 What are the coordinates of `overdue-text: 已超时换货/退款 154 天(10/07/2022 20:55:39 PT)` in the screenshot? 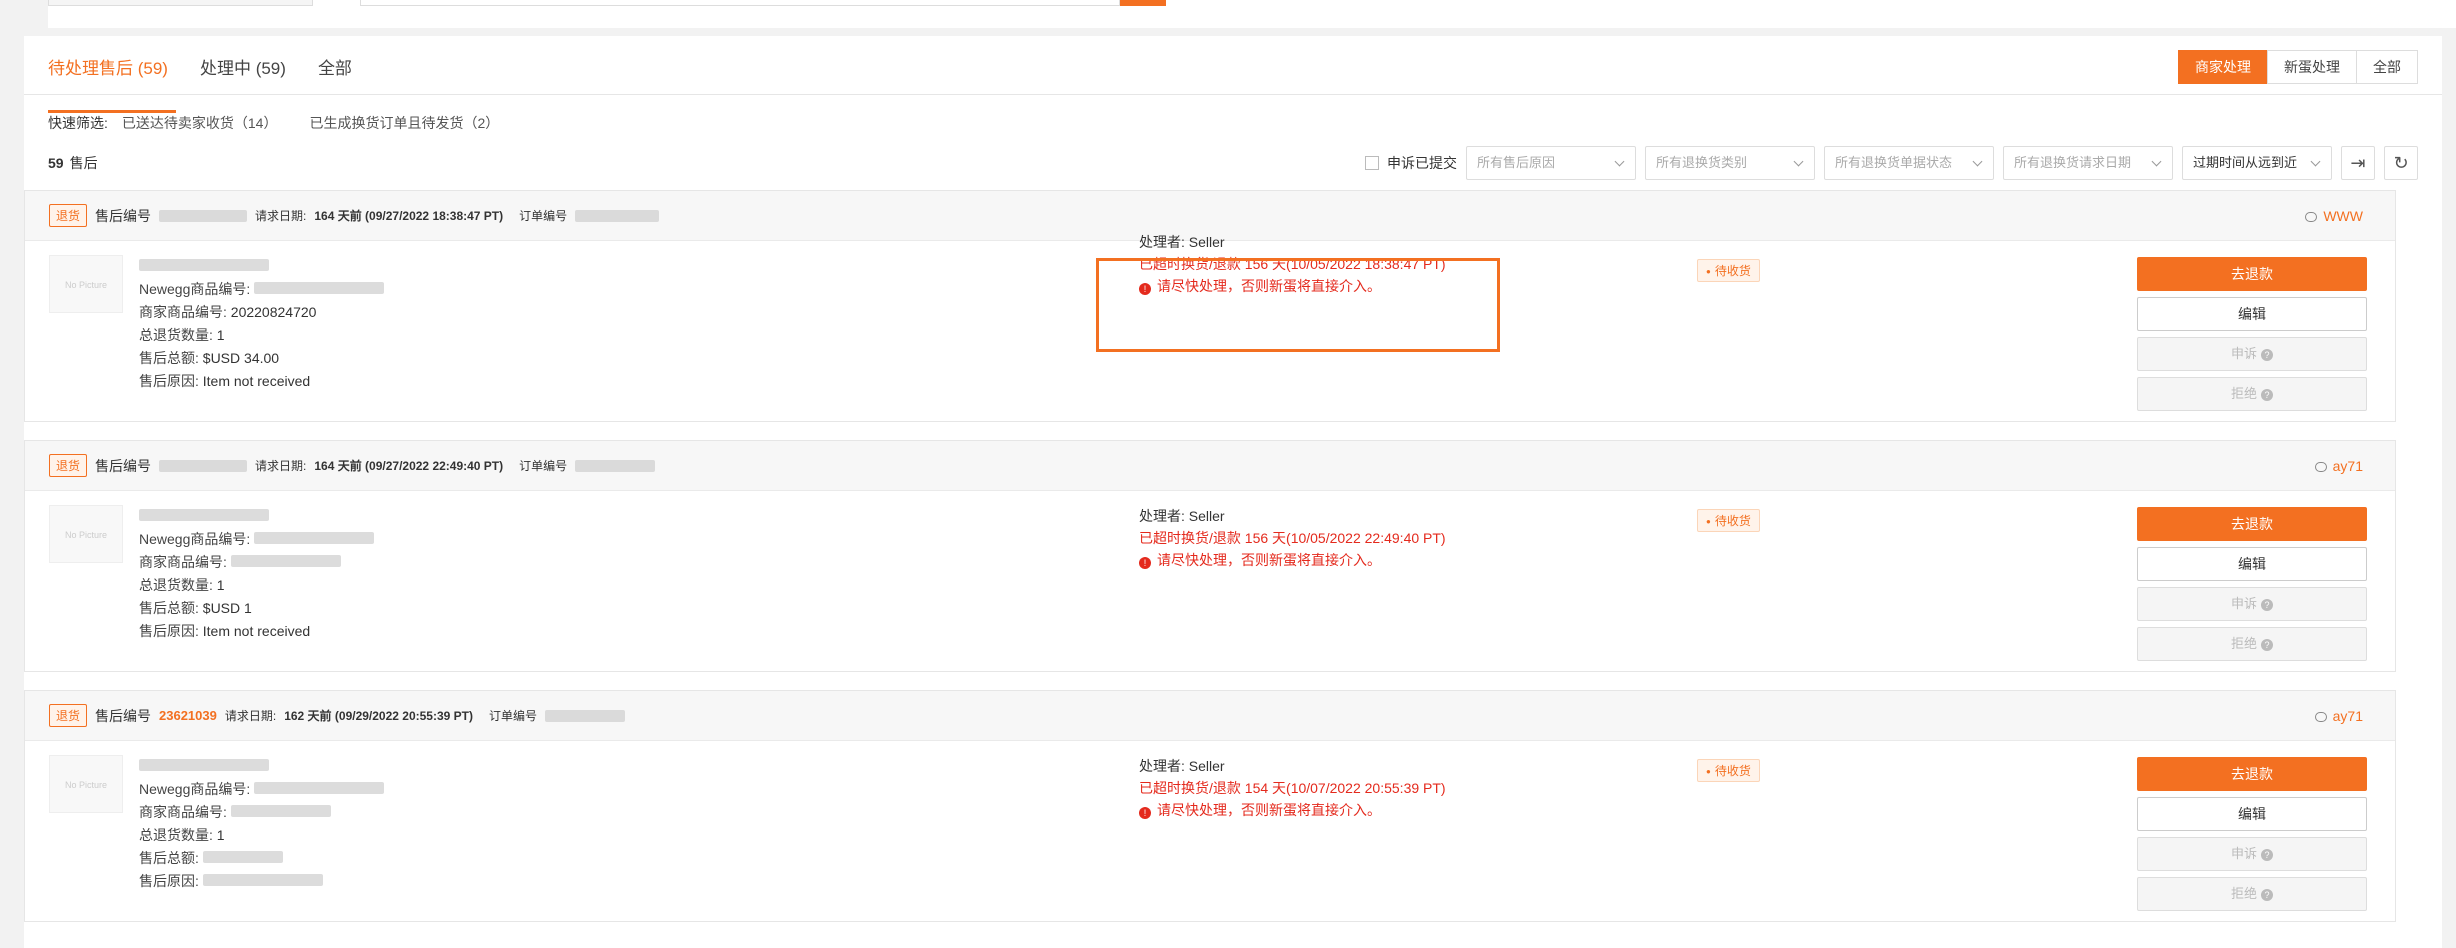 It's located at (1292, 788).